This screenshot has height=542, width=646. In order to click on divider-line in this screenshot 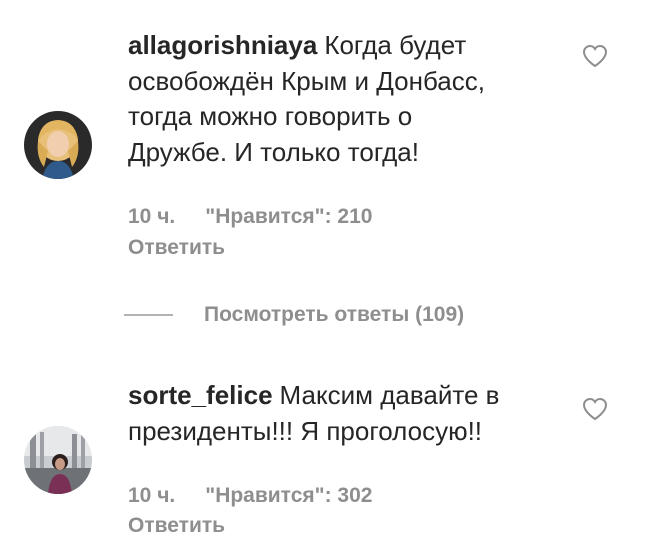, I will do `click(148, 315)`.